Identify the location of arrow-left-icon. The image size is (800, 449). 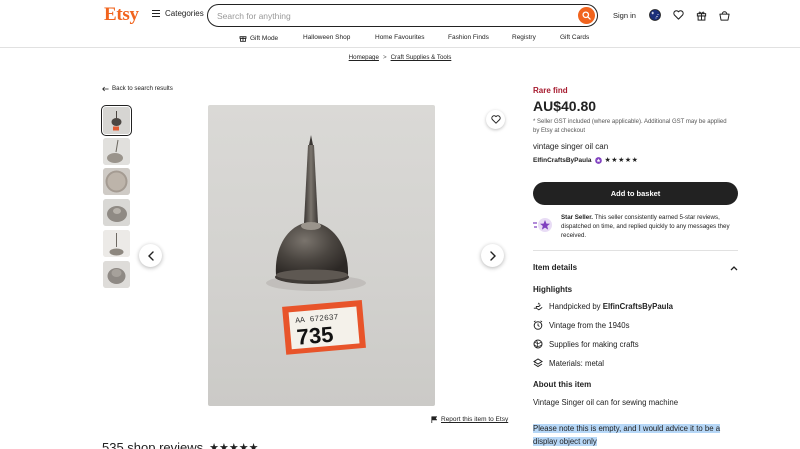
(105, 88).